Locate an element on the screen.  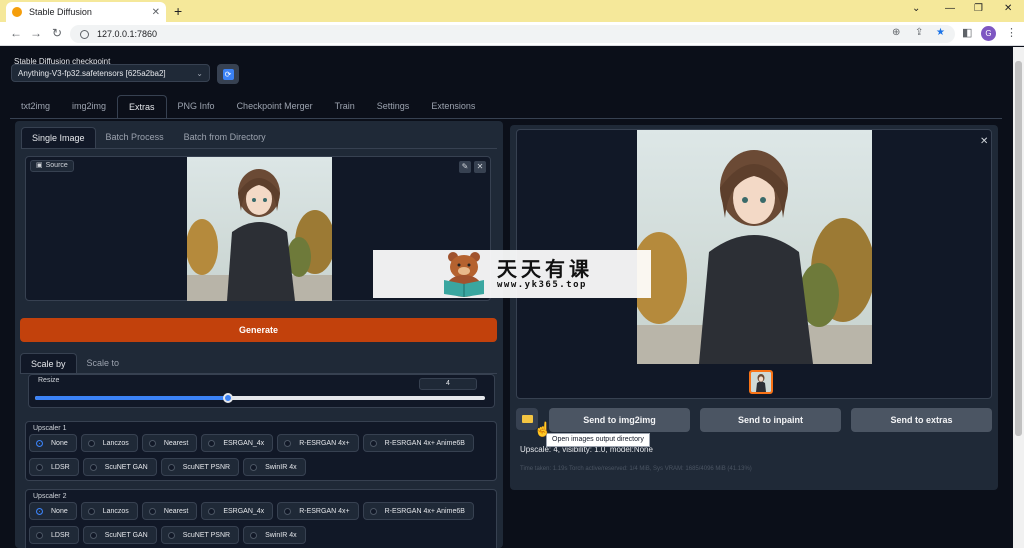
clear-image-icon: ✕ is located at coordinates (480, 167).